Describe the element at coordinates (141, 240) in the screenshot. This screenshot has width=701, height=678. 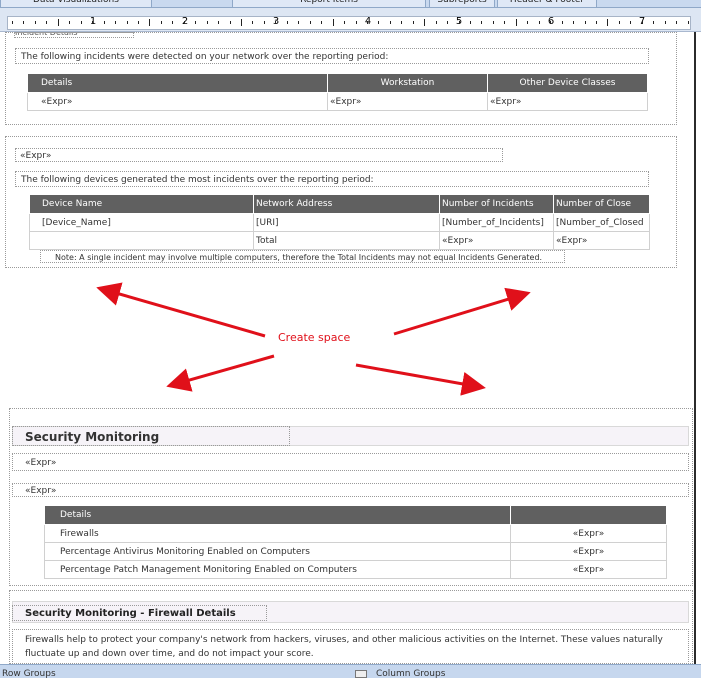
I see `table-cell` at that location.